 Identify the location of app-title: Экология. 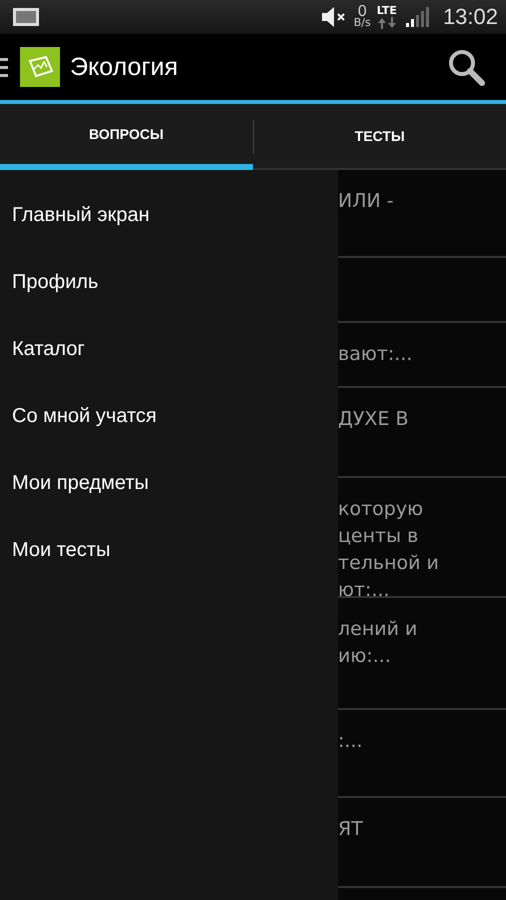
(124, 67).